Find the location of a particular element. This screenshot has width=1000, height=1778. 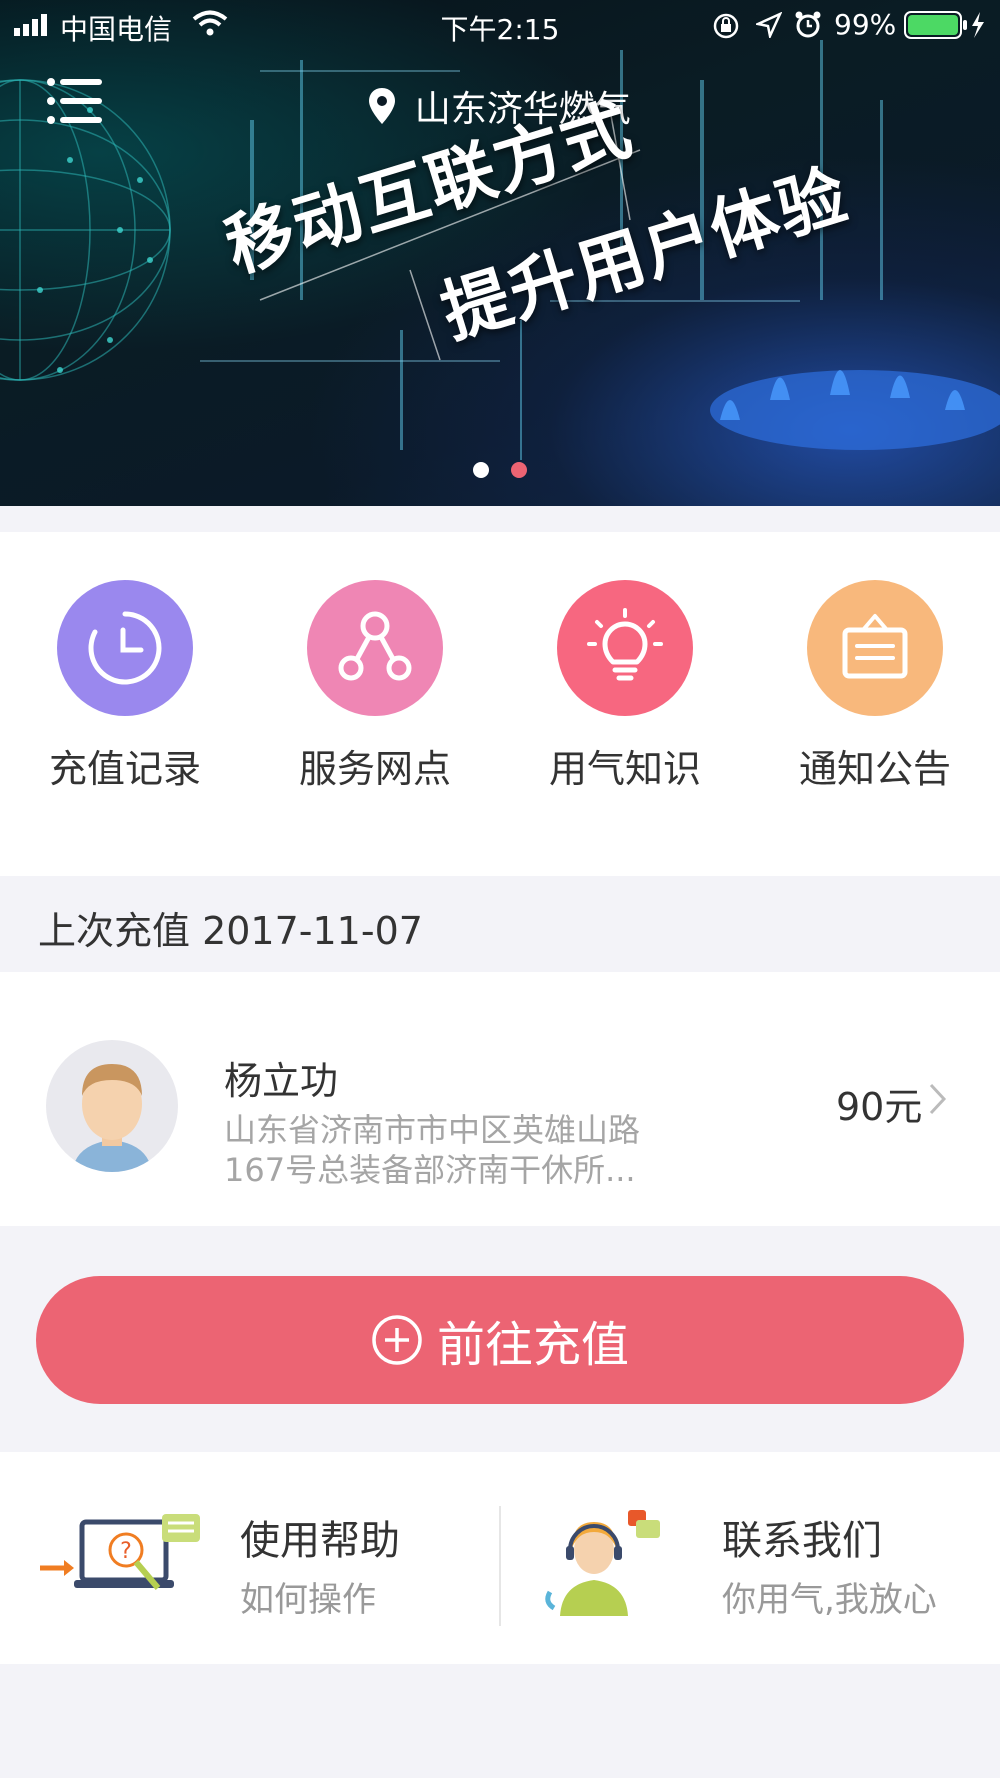

quick-action-label: 用气知识 is located at coordinates (624, 769).